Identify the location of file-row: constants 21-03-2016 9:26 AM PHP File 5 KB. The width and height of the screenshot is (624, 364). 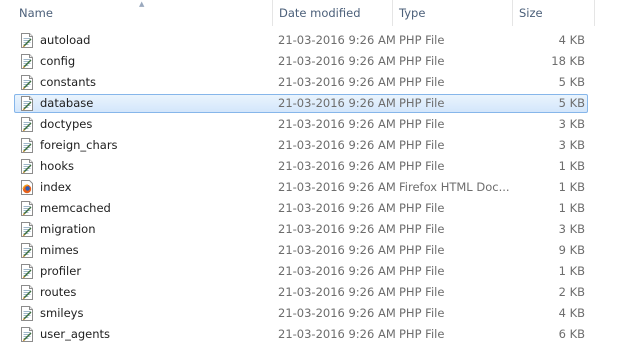
(301, 82).